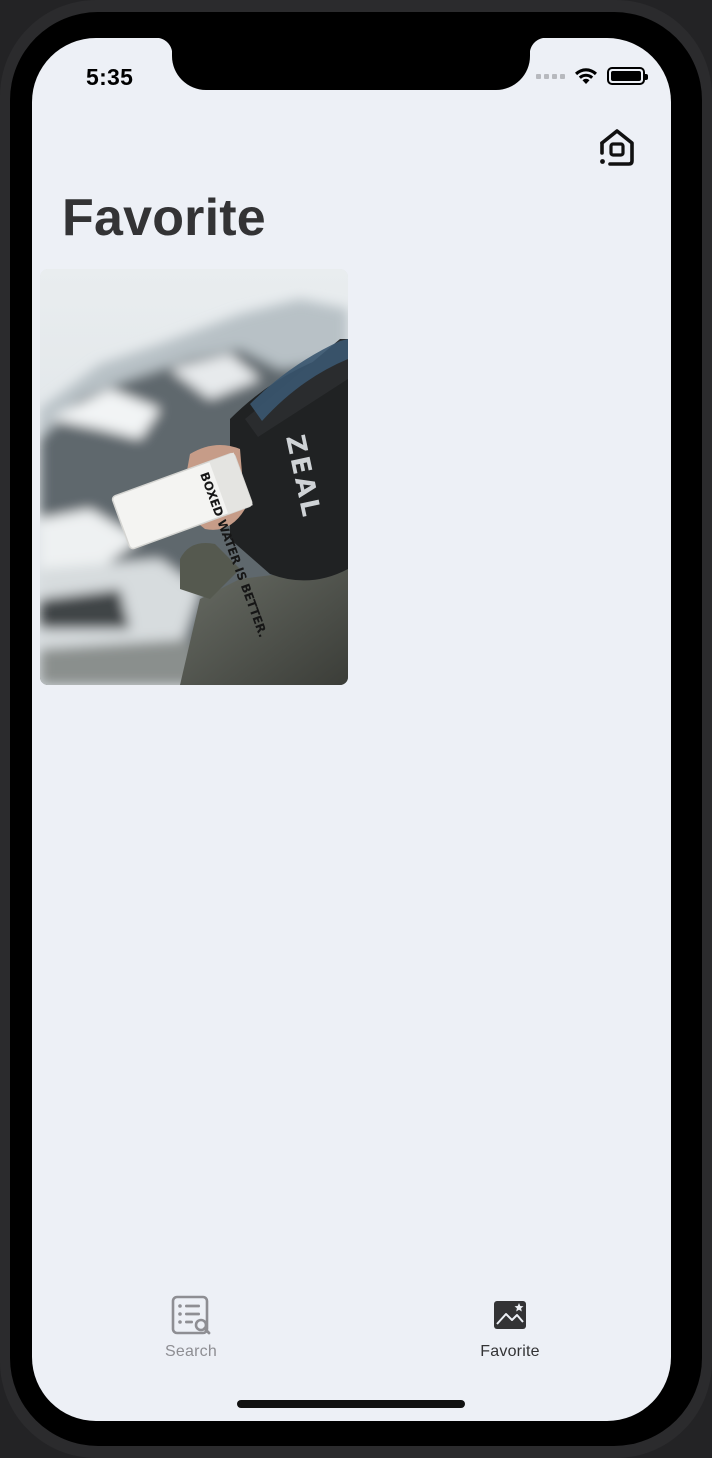 This screenshot has height=1458, width=712. I want to click on home-settings-icon, so click(617, 147).